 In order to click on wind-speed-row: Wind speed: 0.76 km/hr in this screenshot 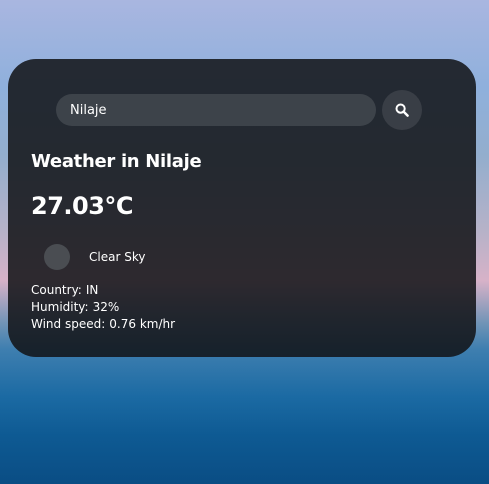, I will do `click(103, 324)`.